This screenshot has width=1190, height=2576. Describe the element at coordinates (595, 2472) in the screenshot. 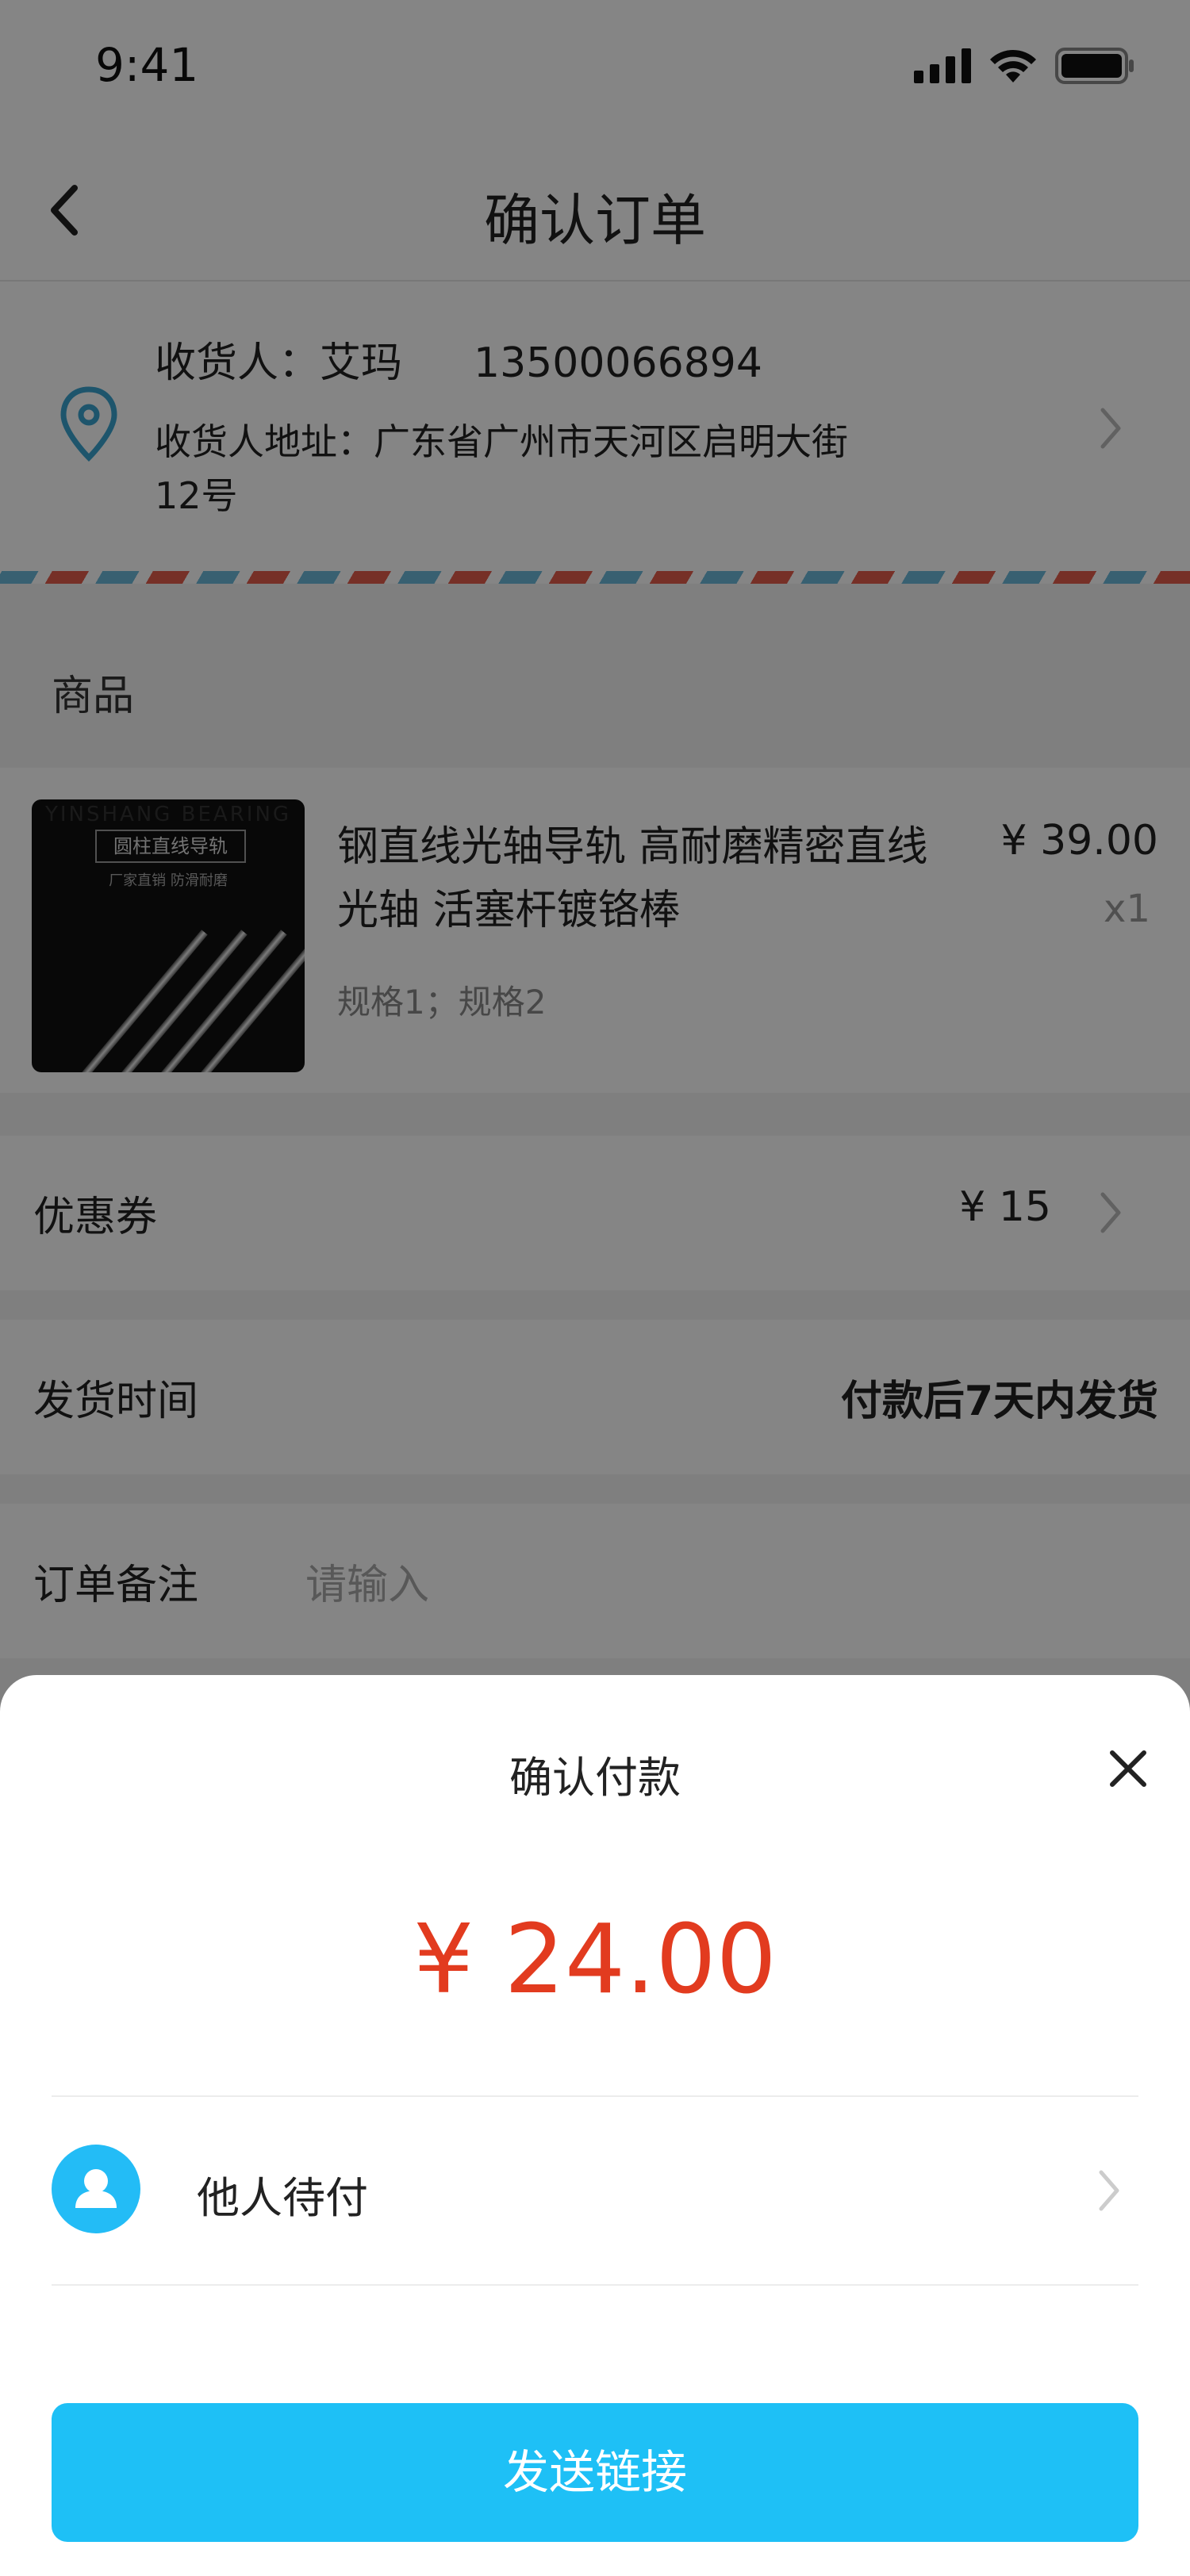

I see `send-link-button: 发送链接` at that location.